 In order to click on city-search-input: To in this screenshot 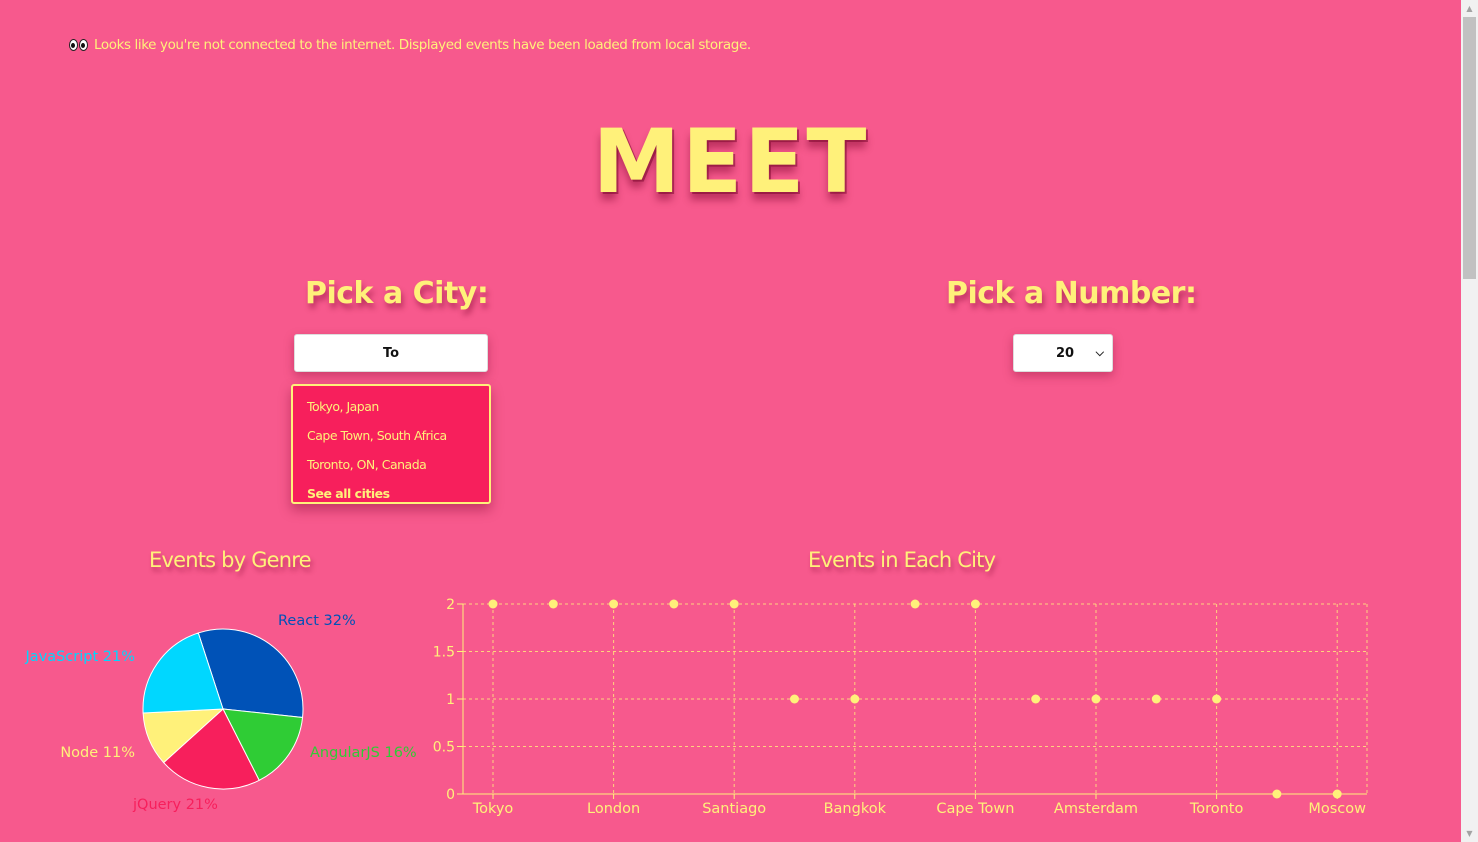, I will do `click(391, 353)`.